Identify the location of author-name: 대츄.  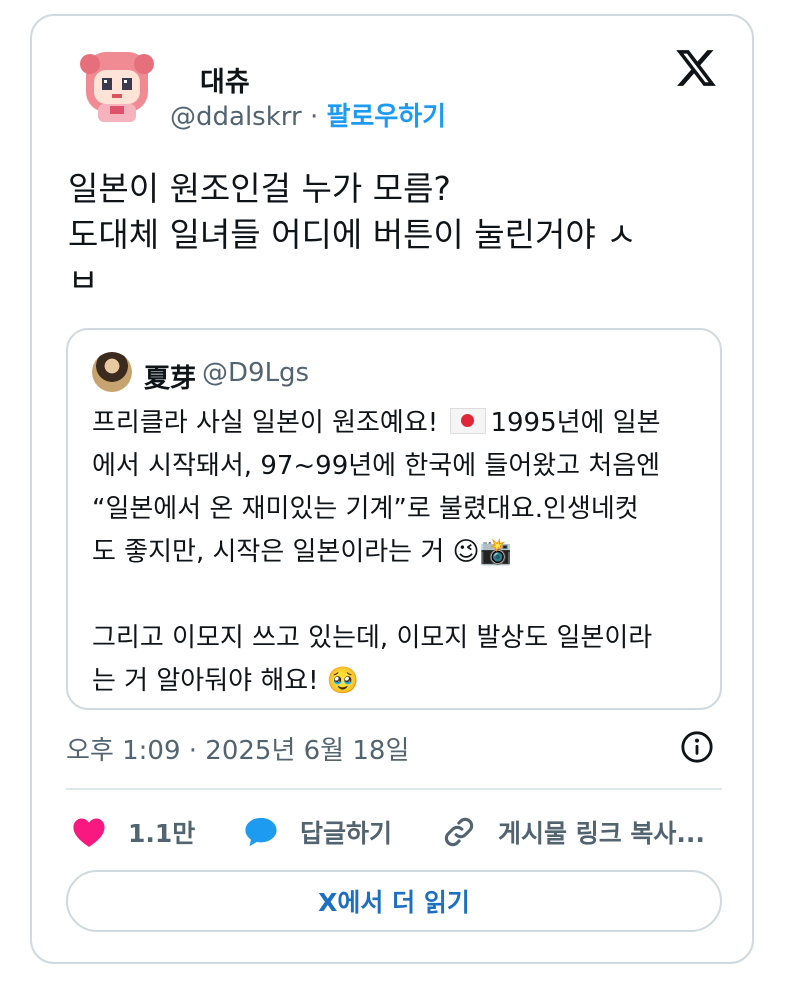
(225, 79).